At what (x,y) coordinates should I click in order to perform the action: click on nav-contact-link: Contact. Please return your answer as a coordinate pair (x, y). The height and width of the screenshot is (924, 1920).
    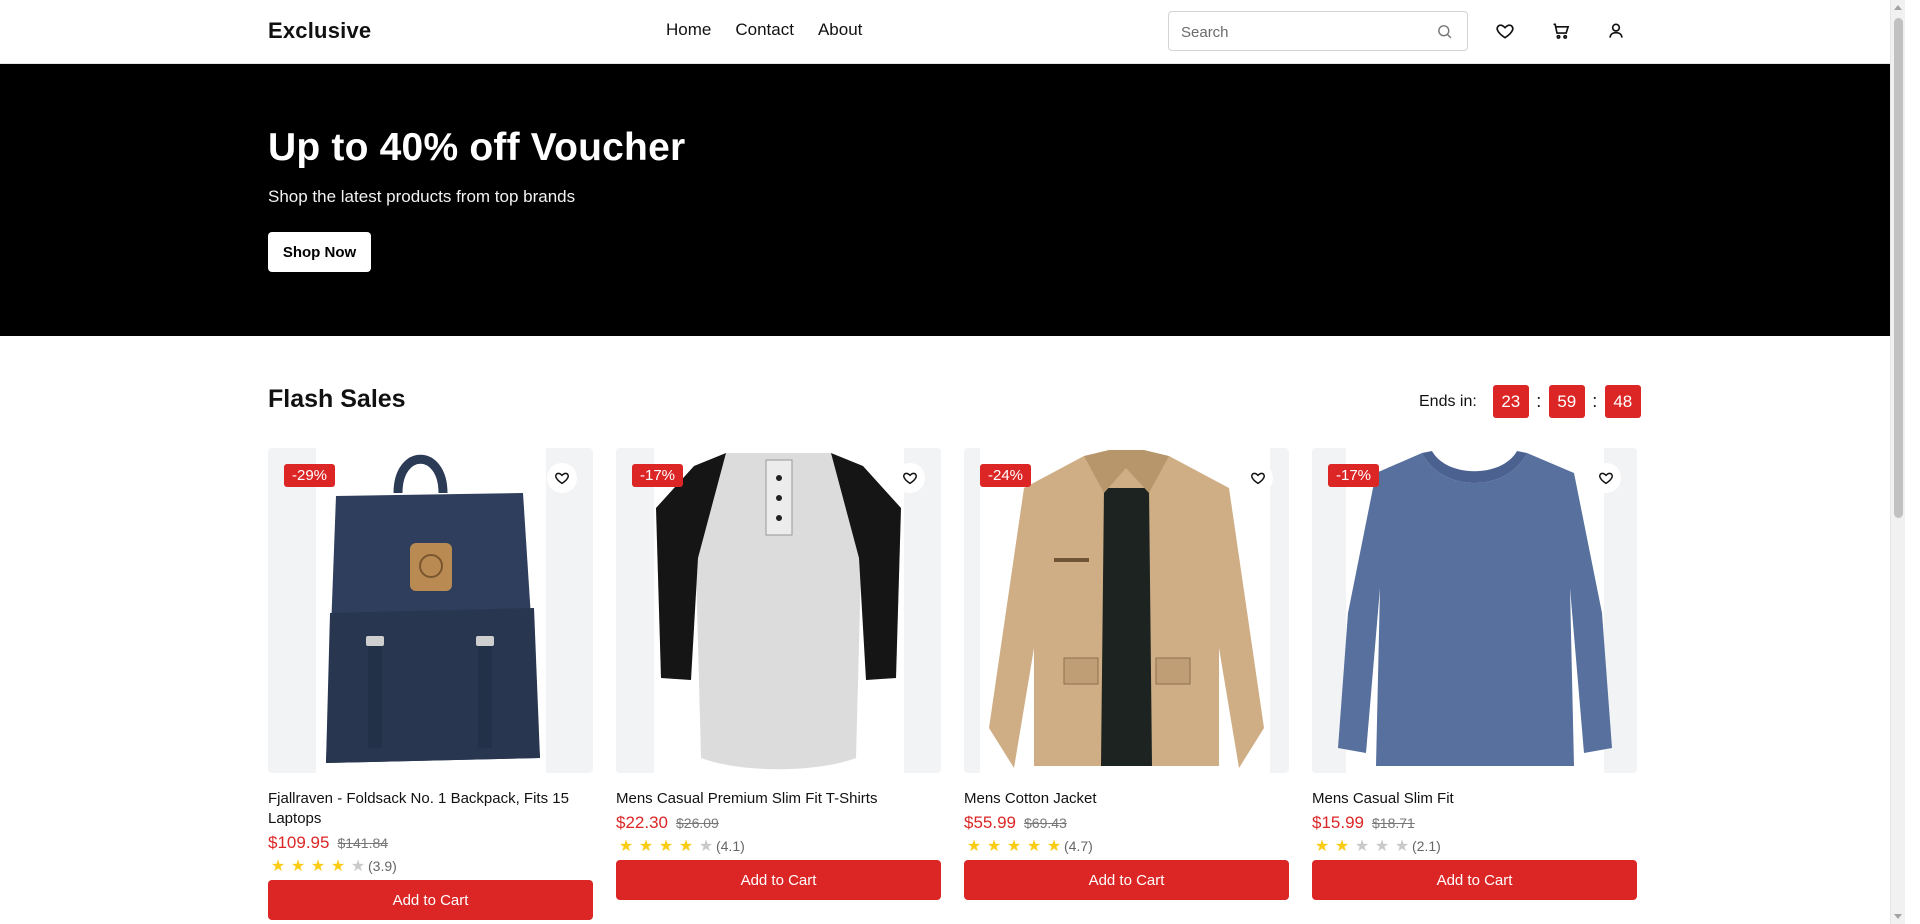
    Looking at the image, I should click on (764, 30).